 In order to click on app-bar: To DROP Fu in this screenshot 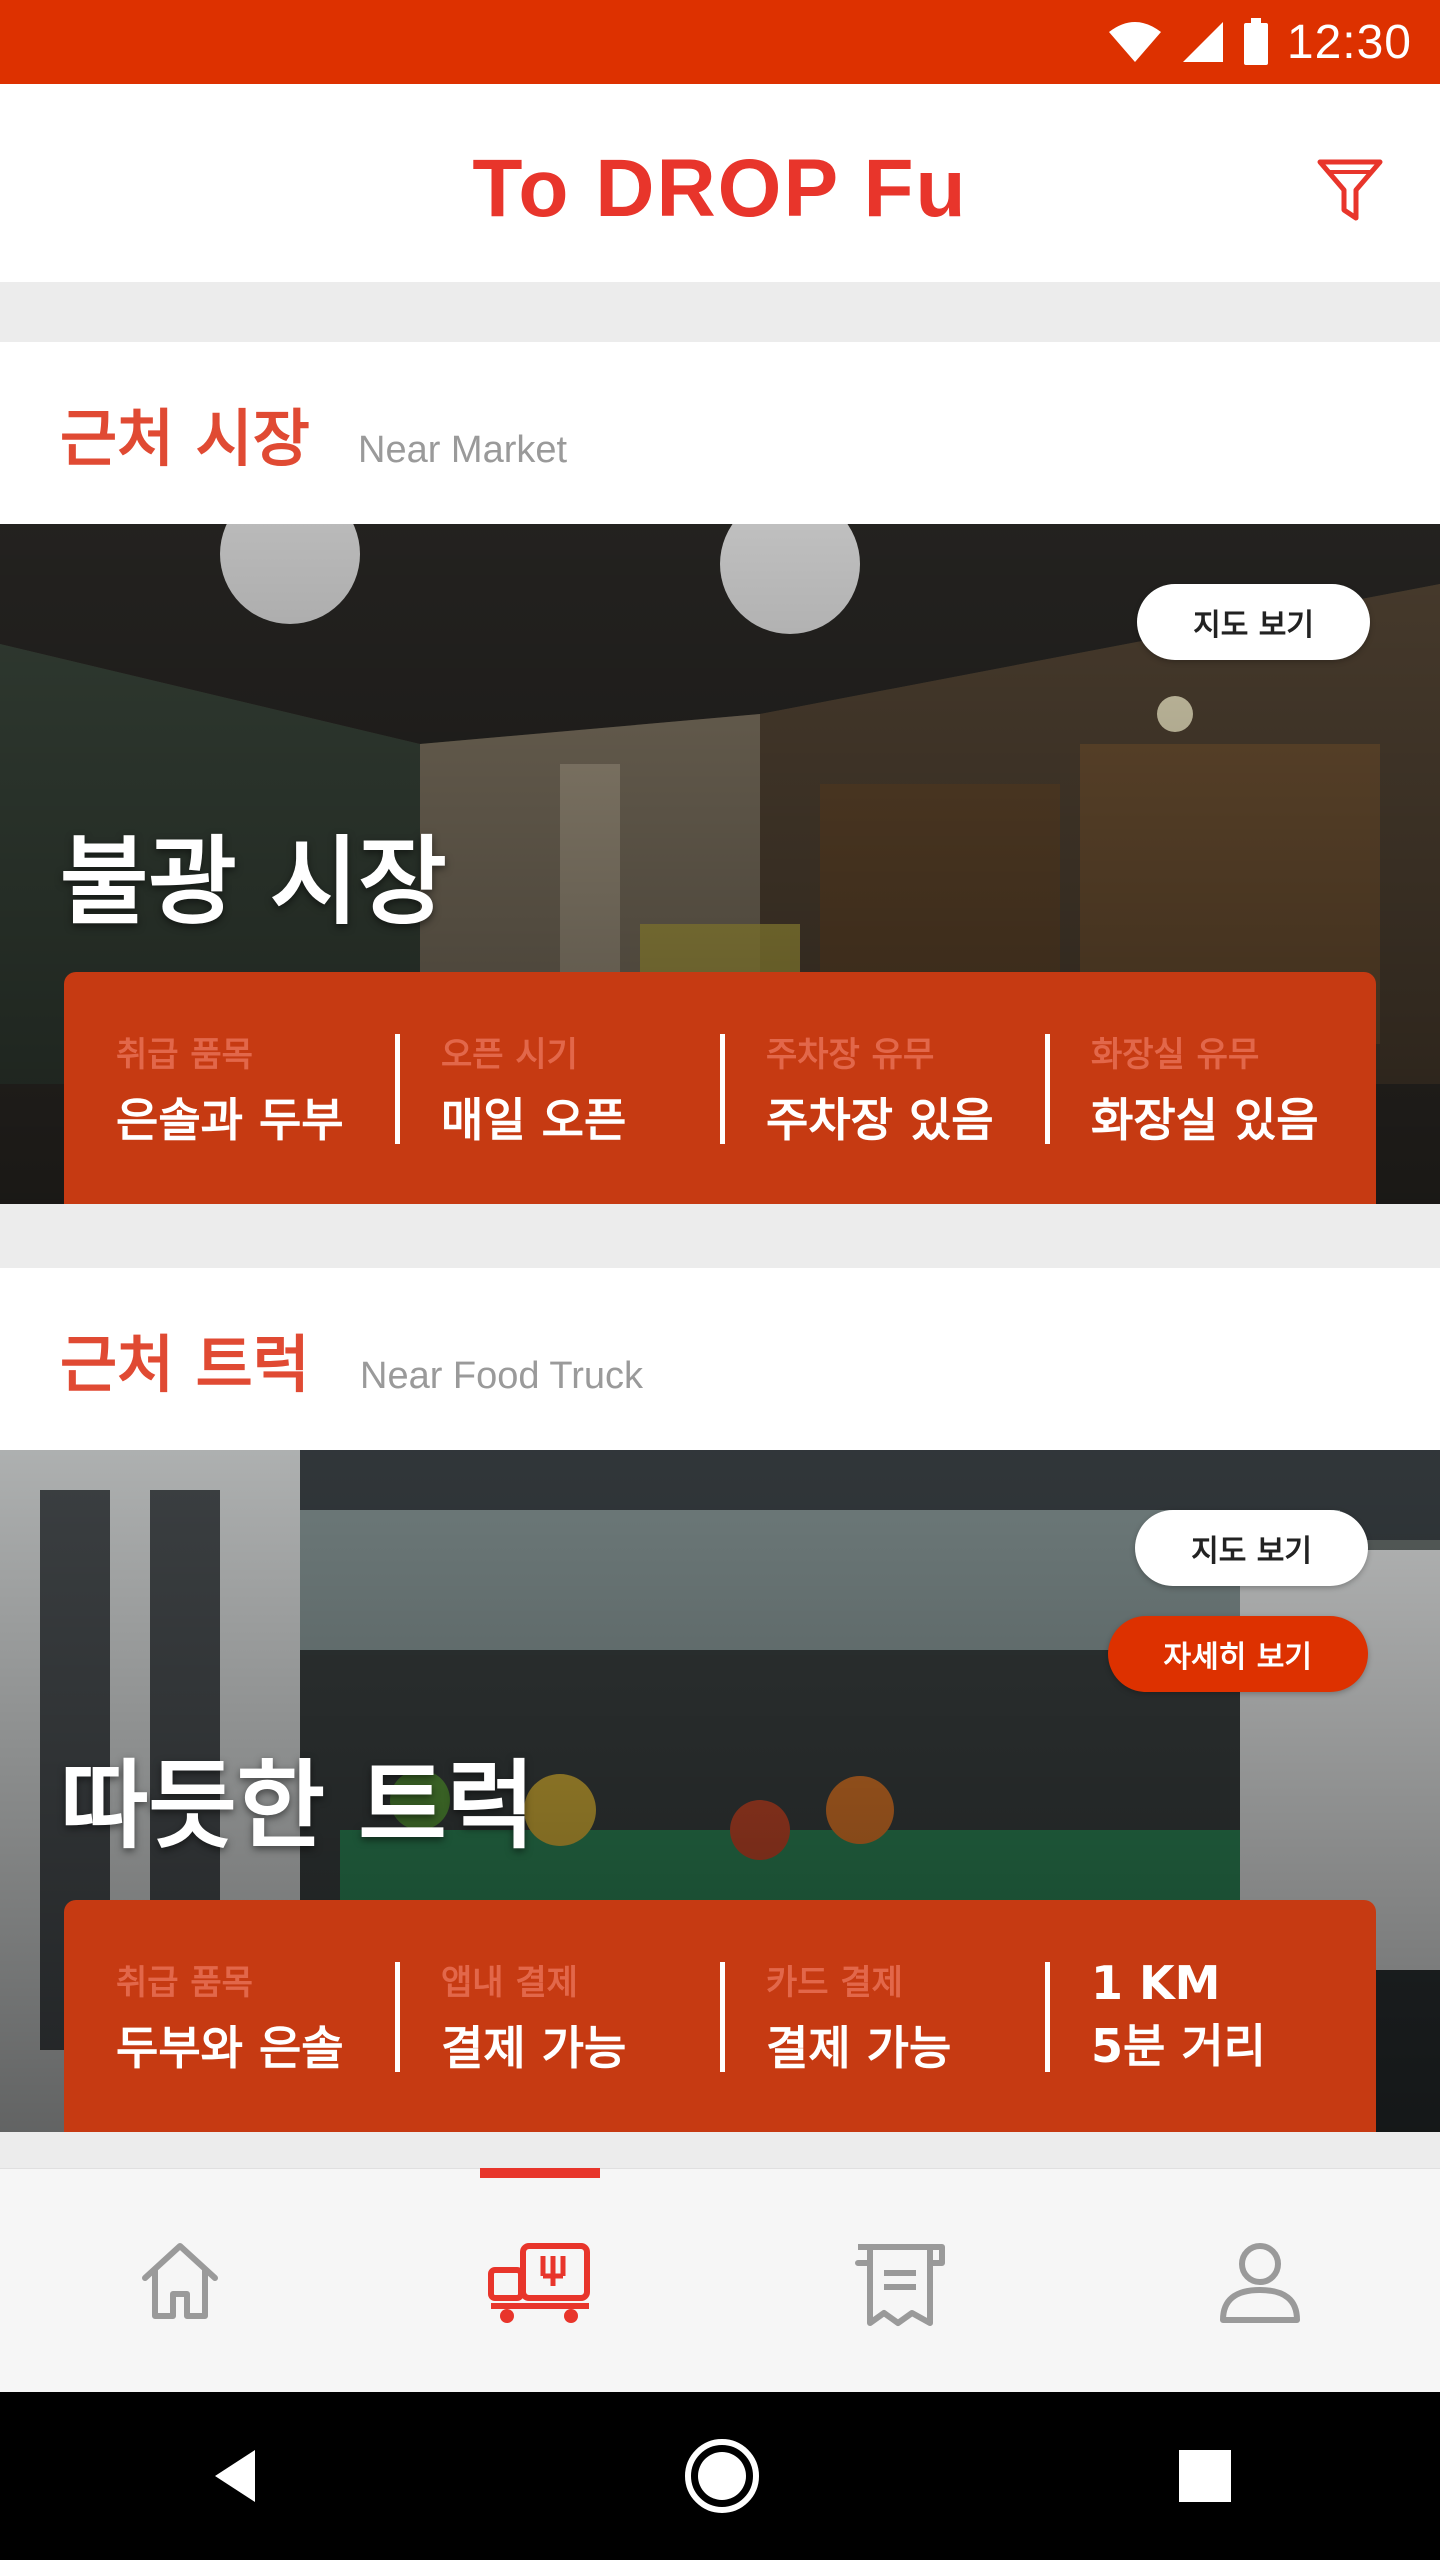, I will do `click(720, 183)`.